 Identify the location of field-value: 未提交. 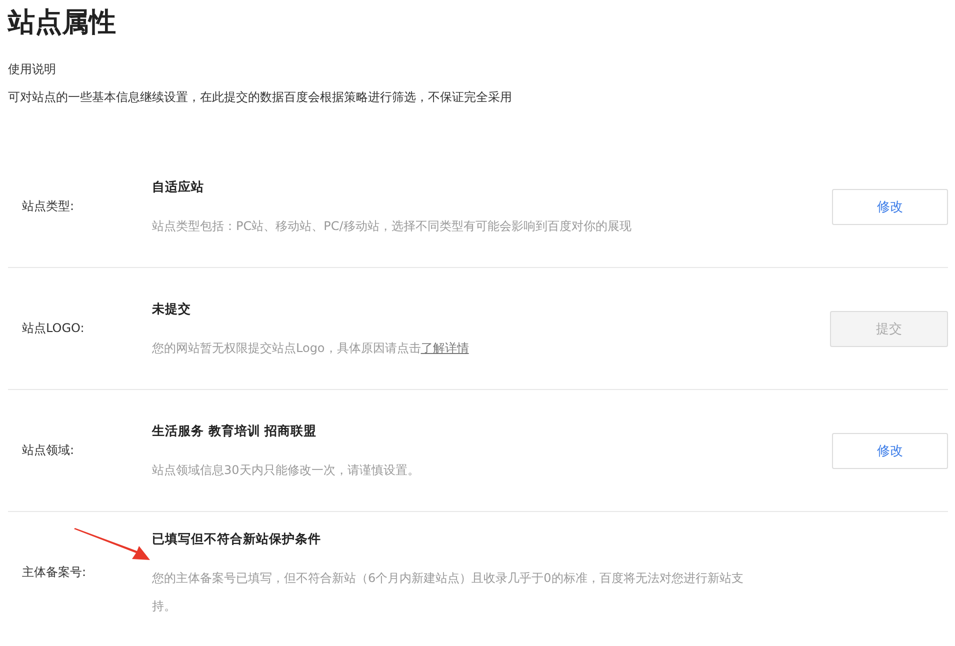
(172, 309).